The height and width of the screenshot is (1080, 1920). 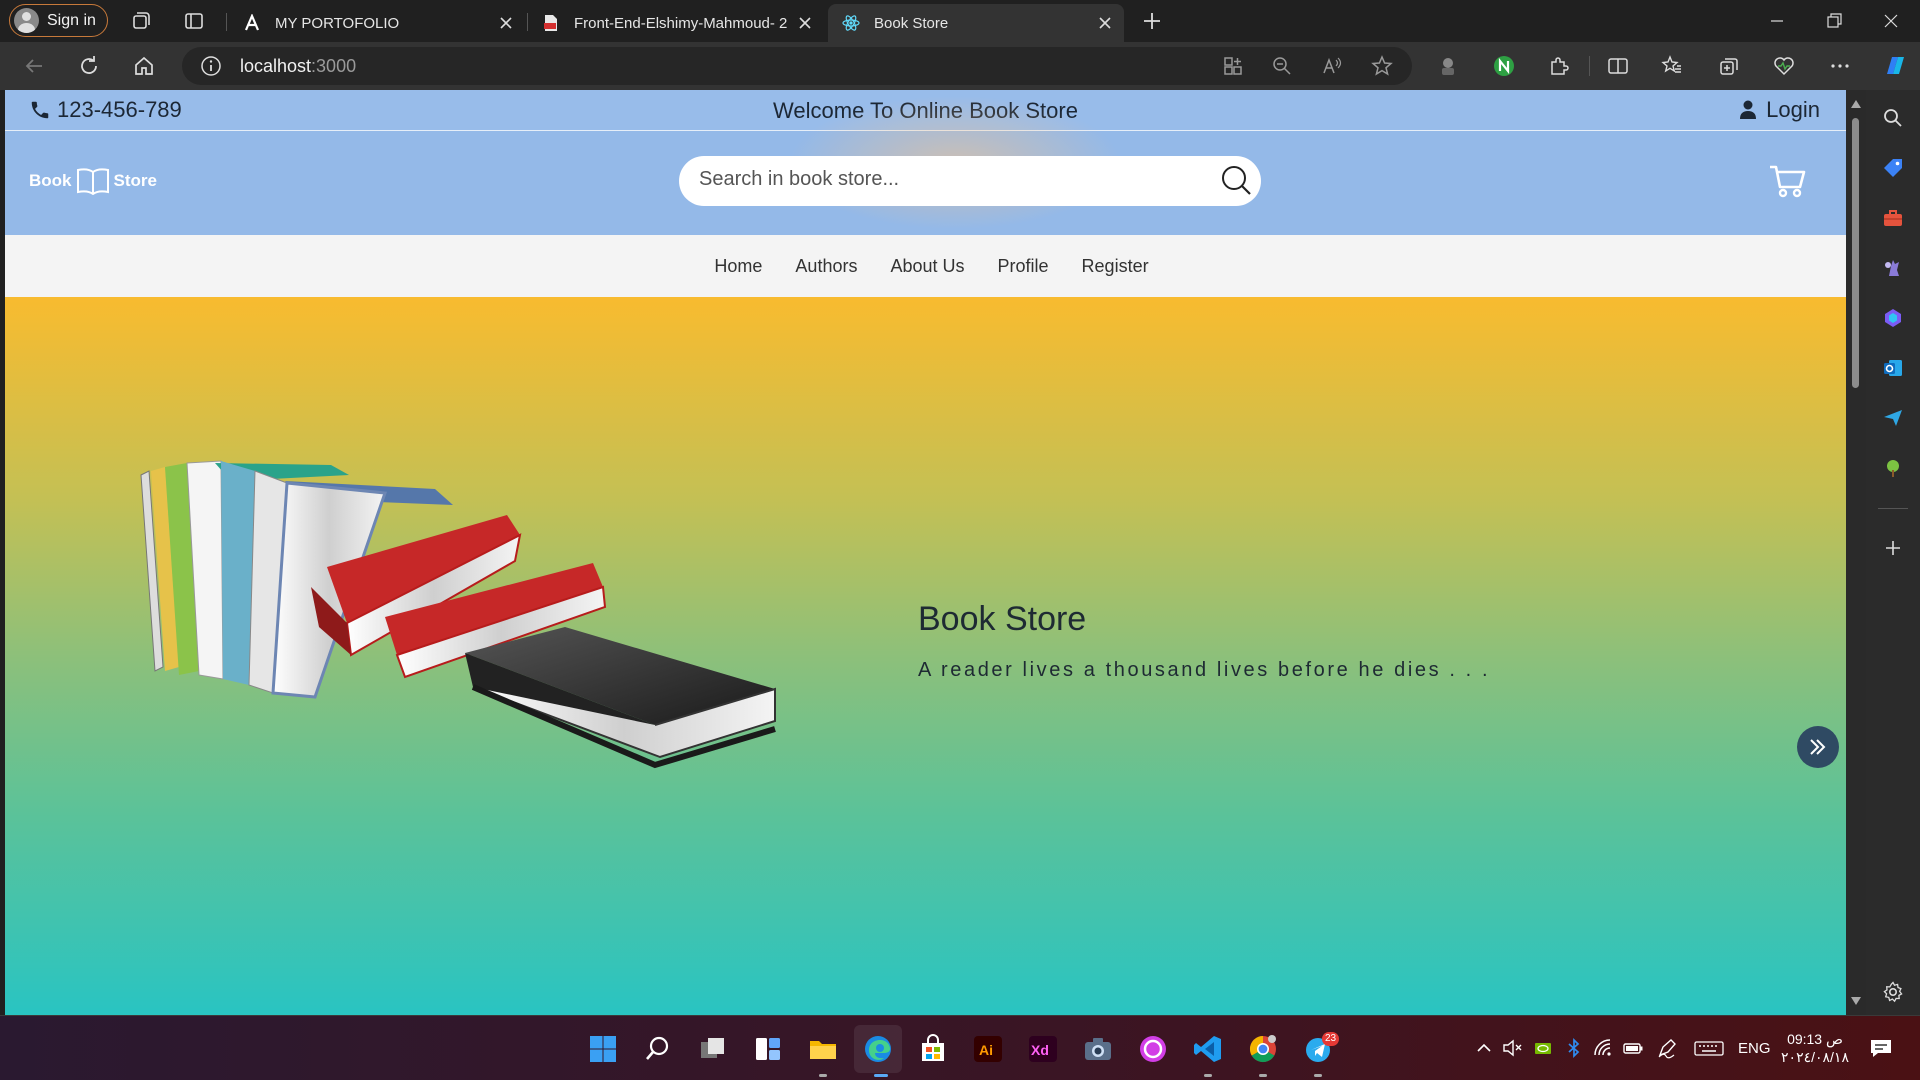 I want to click on nvidia-icon, so click(x=1543, y=1048).